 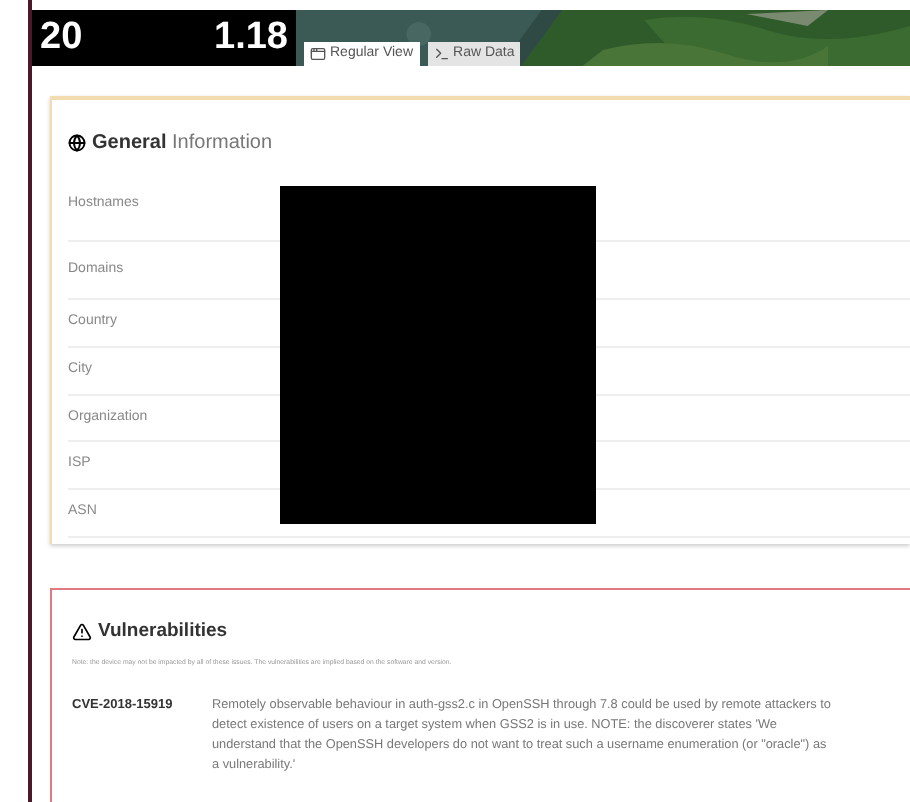 What do you see at coordinates (61, 37) in the screenshot?
I see `stat-value: 20` at bounding box center [61, 37].